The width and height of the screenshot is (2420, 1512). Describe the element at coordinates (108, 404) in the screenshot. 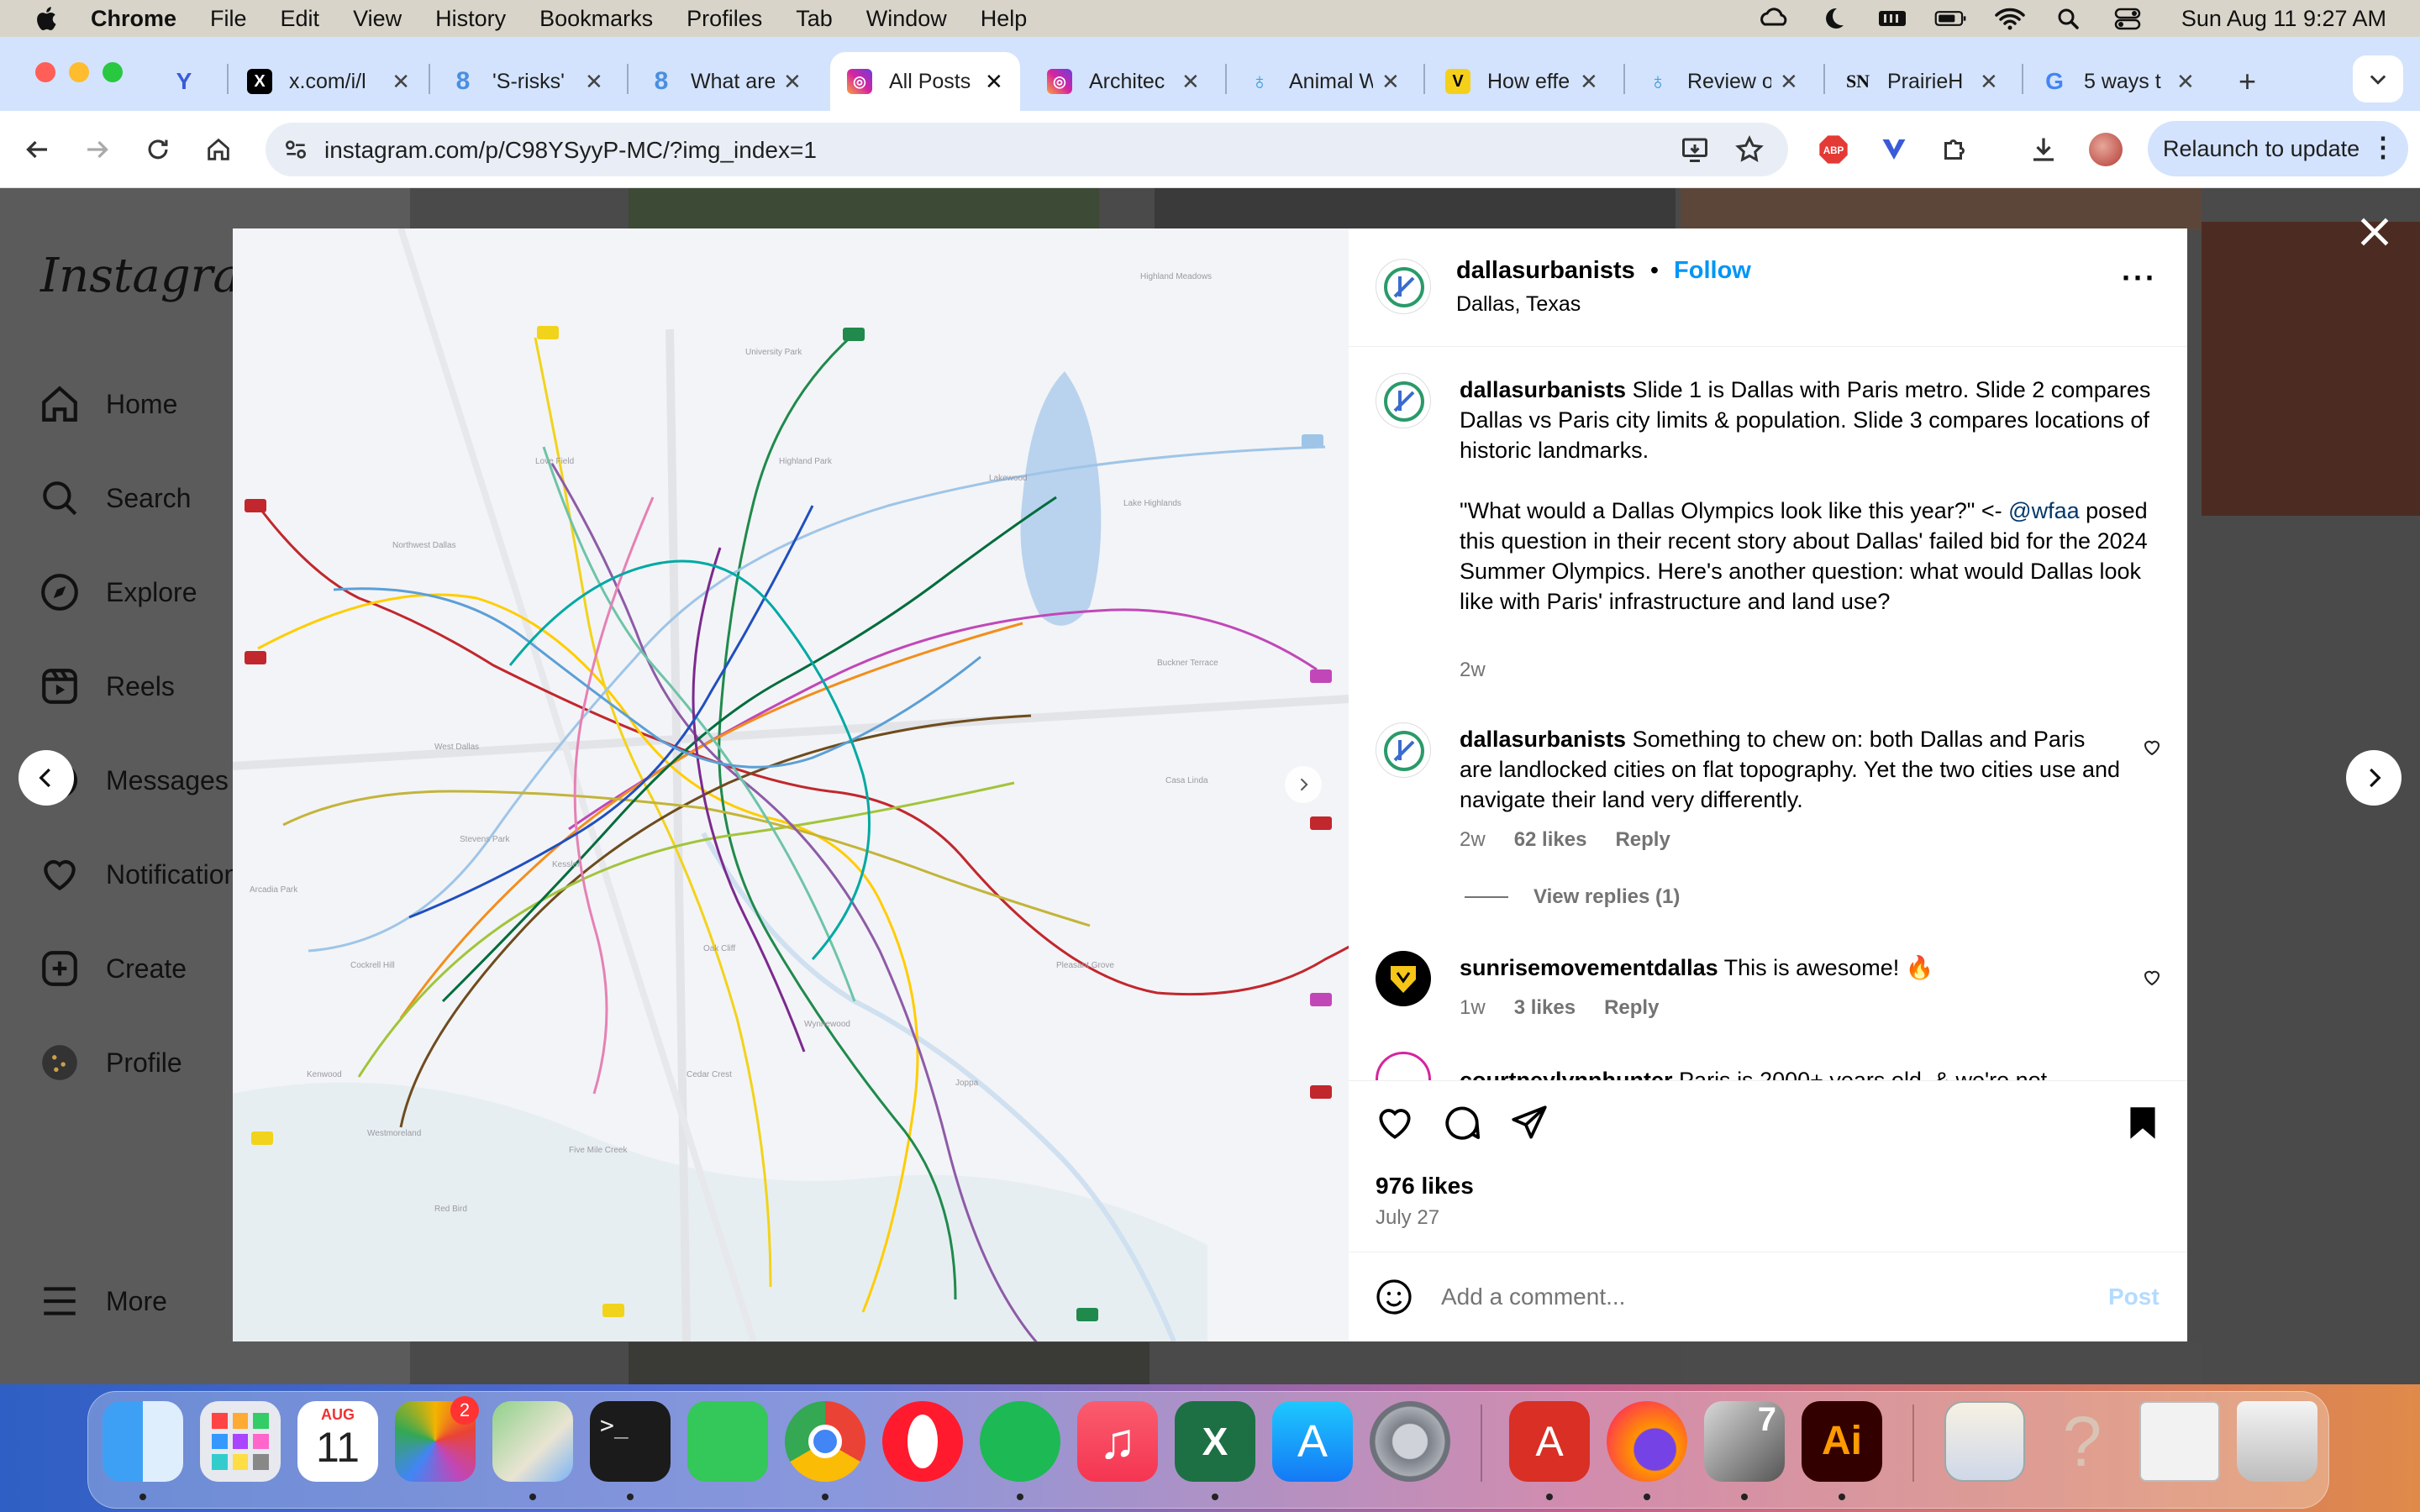

I see `nav-home: Home` at that location.